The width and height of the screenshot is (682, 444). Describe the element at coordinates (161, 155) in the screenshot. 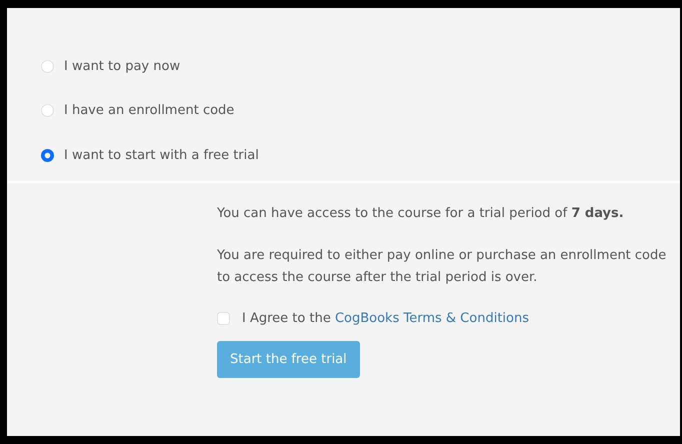

I see `option-label: I want to start with a free trial` at that location.